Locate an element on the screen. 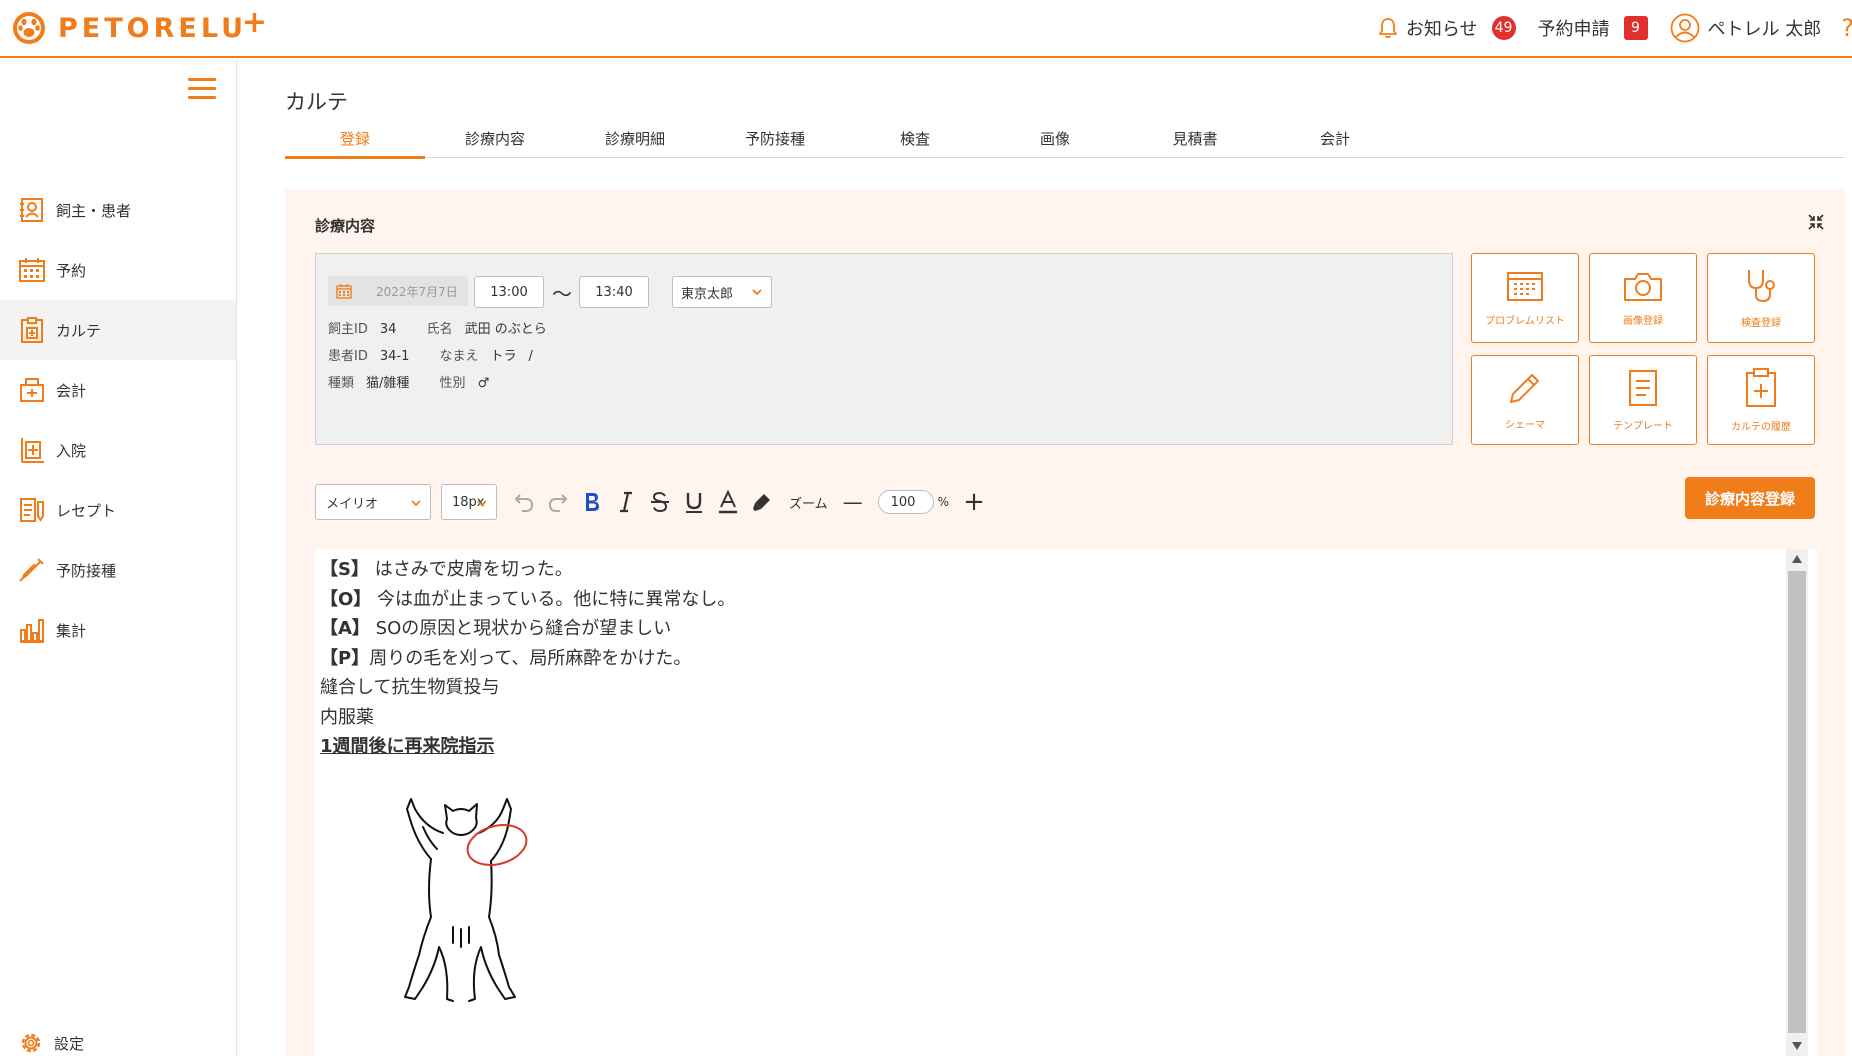  logo: PETORELU + is located at coordinates (139, 26).